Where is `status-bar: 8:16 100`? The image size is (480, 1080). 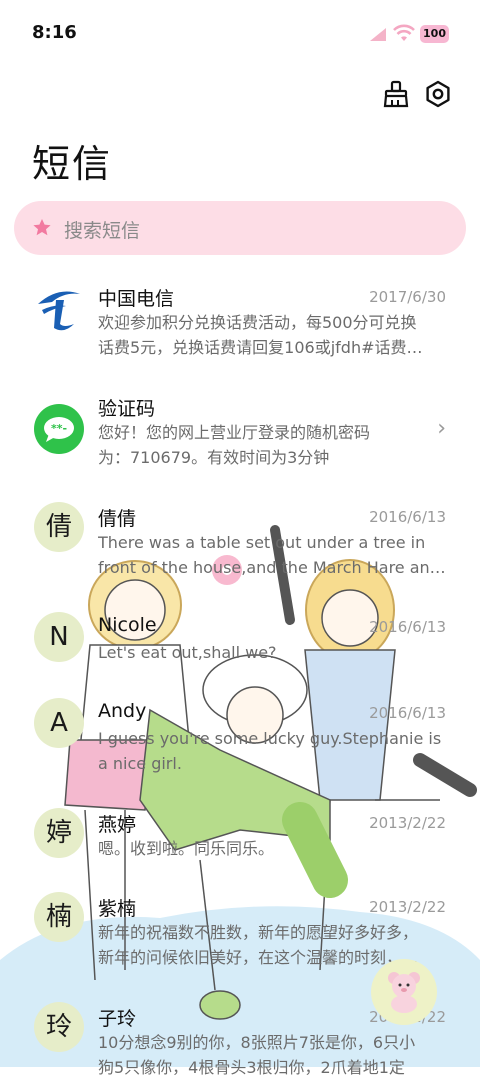 status-bar: 8:16 100 is located at coordinates (240, 33).